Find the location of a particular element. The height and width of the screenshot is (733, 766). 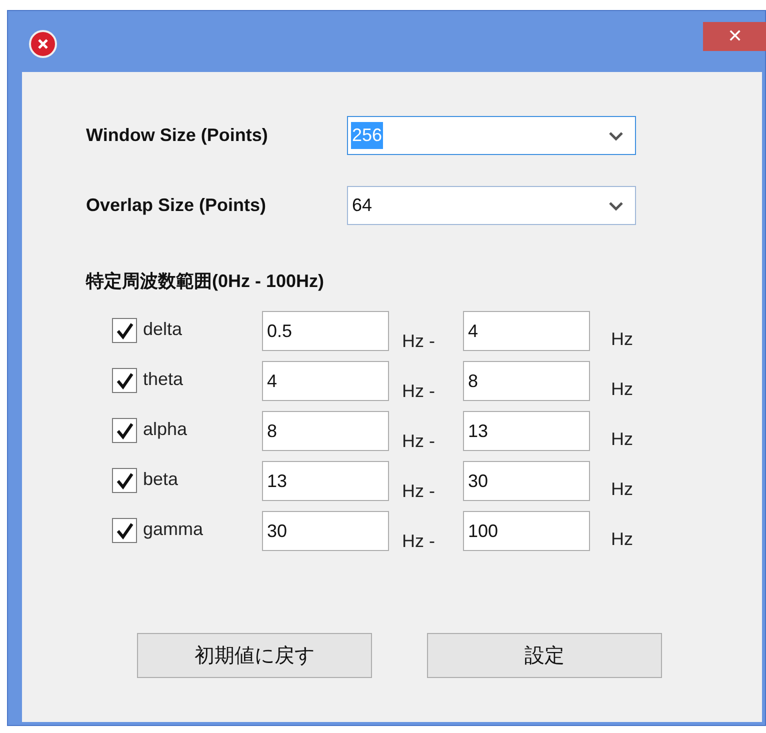

checkbox-label: beta is located at coordinates (161, 479).